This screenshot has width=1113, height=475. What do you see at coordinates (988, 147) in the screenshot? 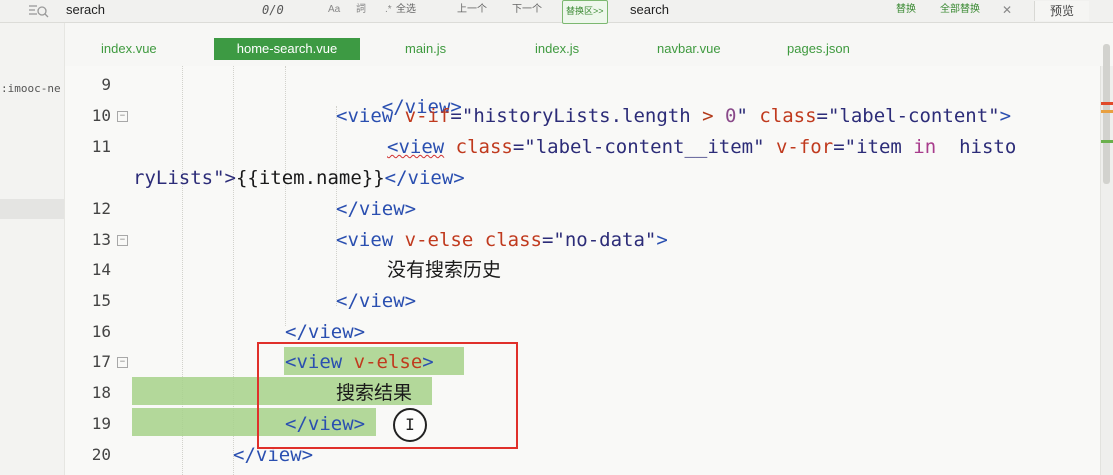
I see `code-token: histo` at bounding box center [988, 147].